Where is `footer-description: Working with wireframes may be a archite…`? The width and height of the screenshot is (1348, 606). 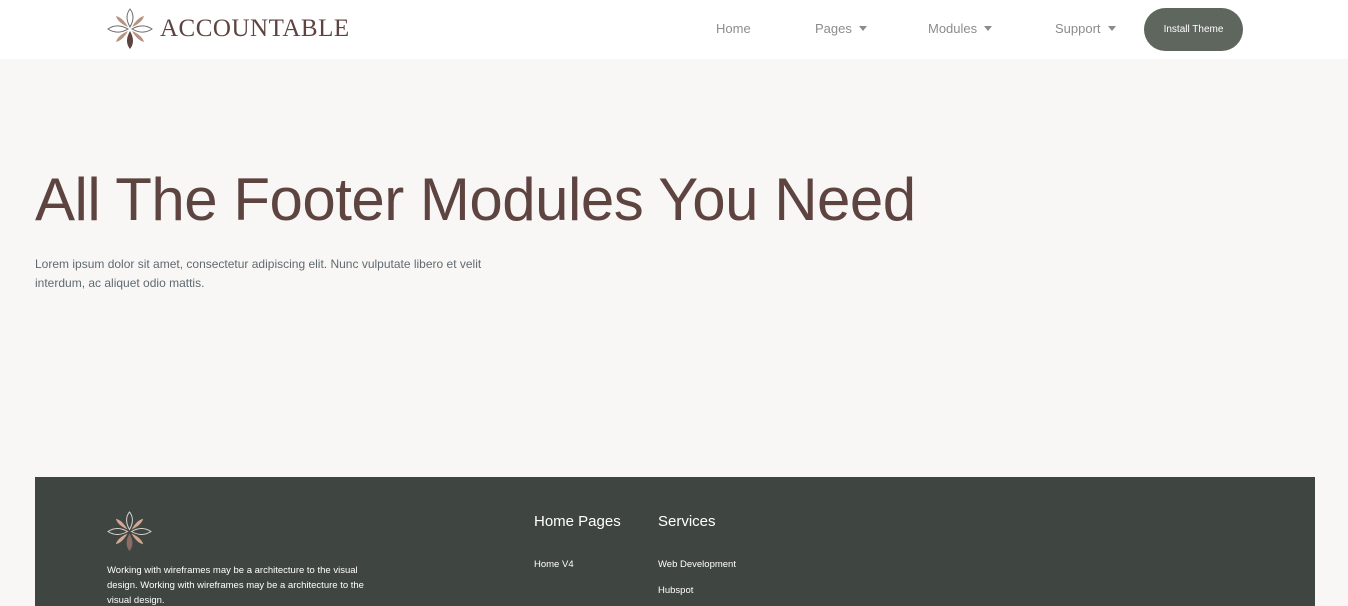
footer-description: Working with wireframes may be a archite… is located at coordinates (235, 585).